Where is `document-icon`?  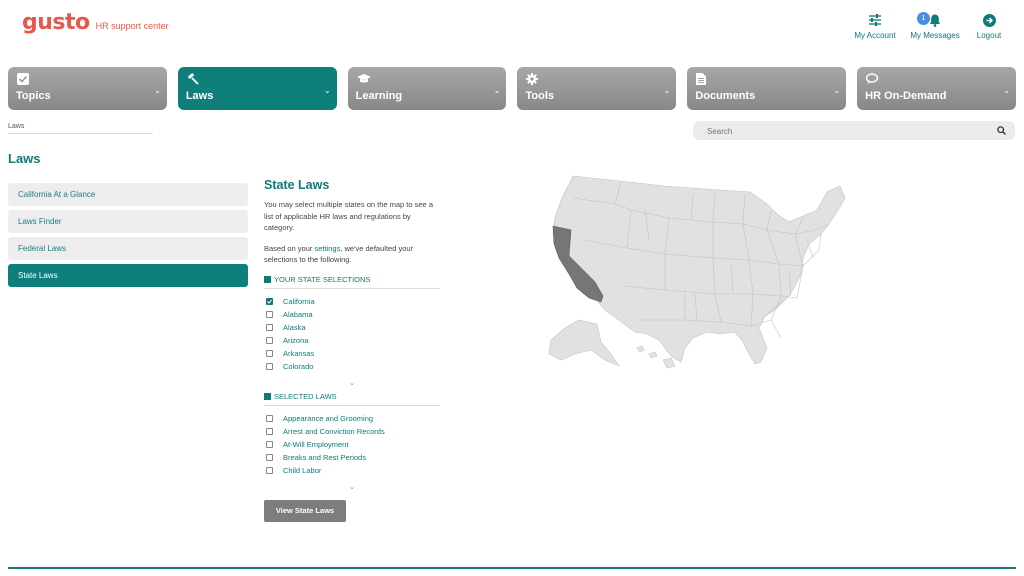
document-icon is located at coordinates (701, 79).